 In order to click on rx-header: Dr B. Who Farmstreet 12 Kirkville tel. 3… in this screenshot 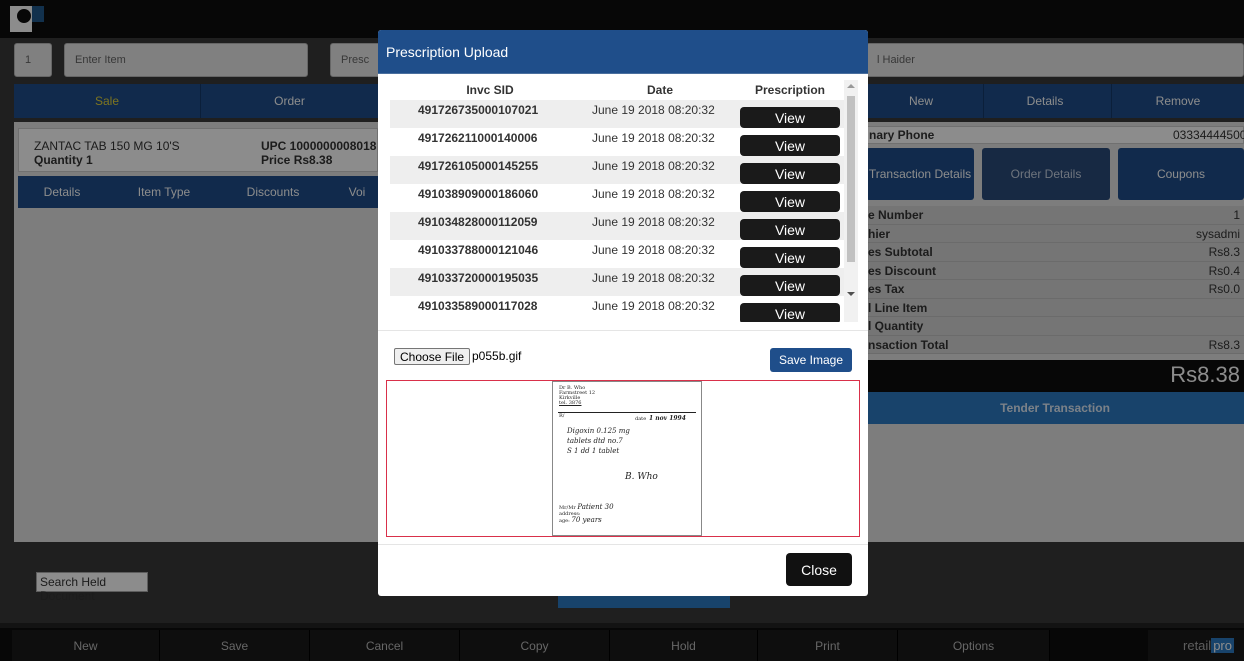, I will do `click(577, 396)`.